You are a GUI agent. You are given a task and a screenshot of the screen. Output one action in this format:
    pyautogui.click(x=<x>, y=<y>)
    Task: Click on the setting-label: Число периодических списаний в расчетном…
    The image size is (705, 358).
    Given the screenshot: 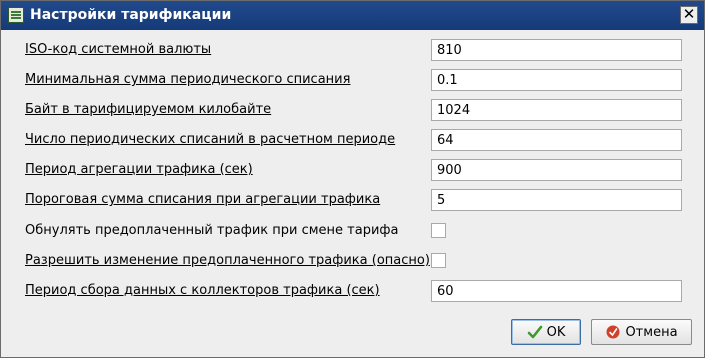 What is the action you would take?
    pyautogui.click(x=210, y=139)
    